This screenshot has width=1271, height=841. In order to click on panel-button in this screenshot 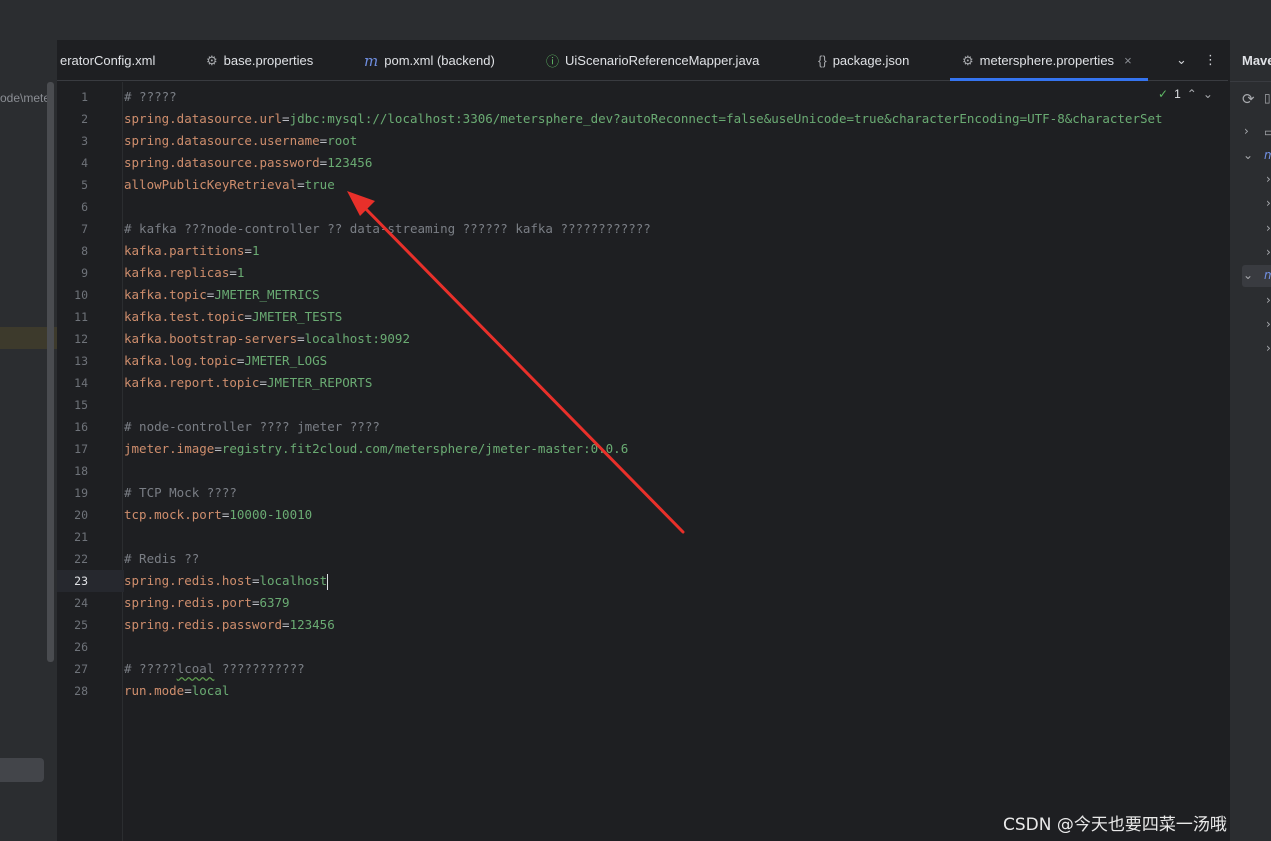, I will do `click(22, 770)`.